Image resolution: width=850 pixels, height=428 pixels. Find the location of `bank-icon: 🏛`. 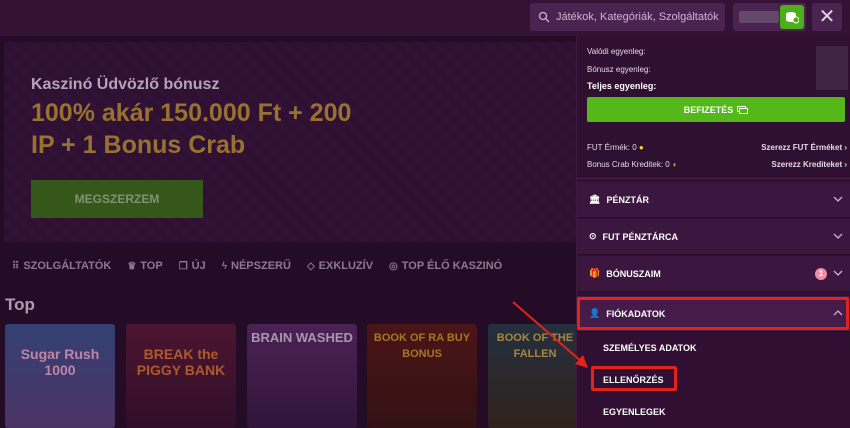

bank-icon: 🏛 is located at coordinates (595, 199).